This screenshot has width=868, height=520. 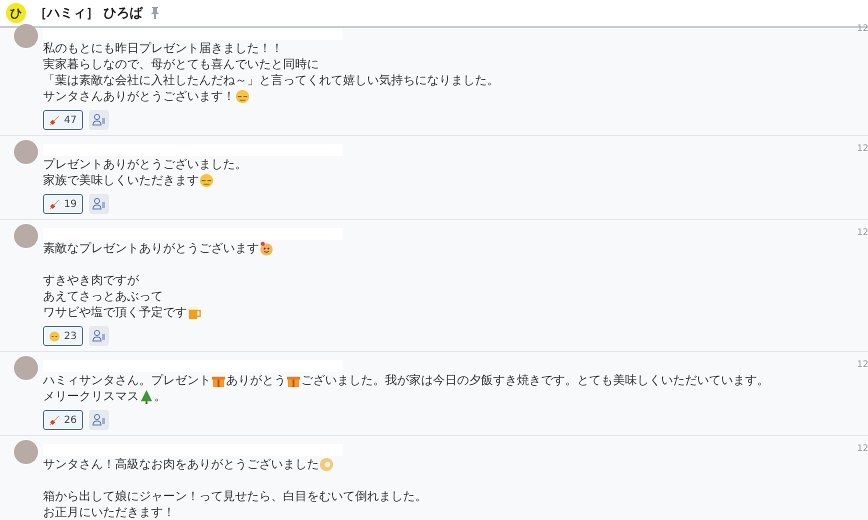 What do you see at coordinates (146, 396) in the screenshot?
I see `tree-emoji-icon` at bounding box center [146, 396].